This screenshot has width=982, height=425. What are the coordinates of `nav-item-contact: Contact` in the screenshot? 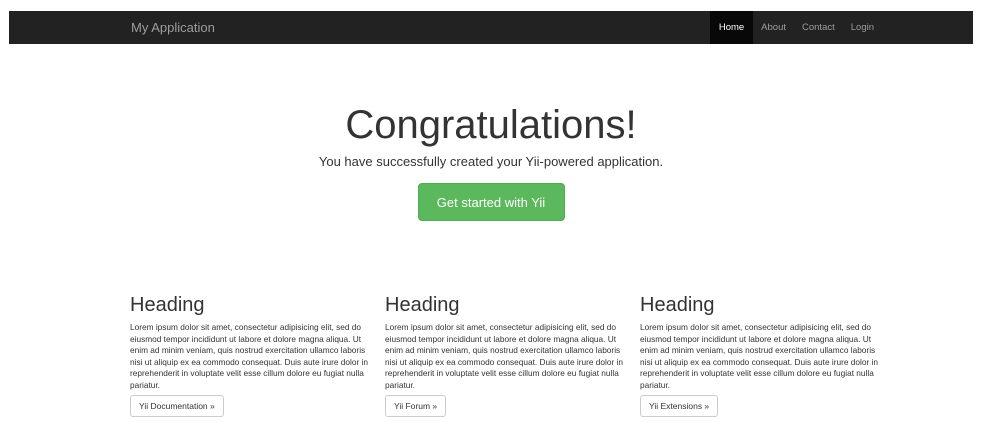 It's located at (818, 27).